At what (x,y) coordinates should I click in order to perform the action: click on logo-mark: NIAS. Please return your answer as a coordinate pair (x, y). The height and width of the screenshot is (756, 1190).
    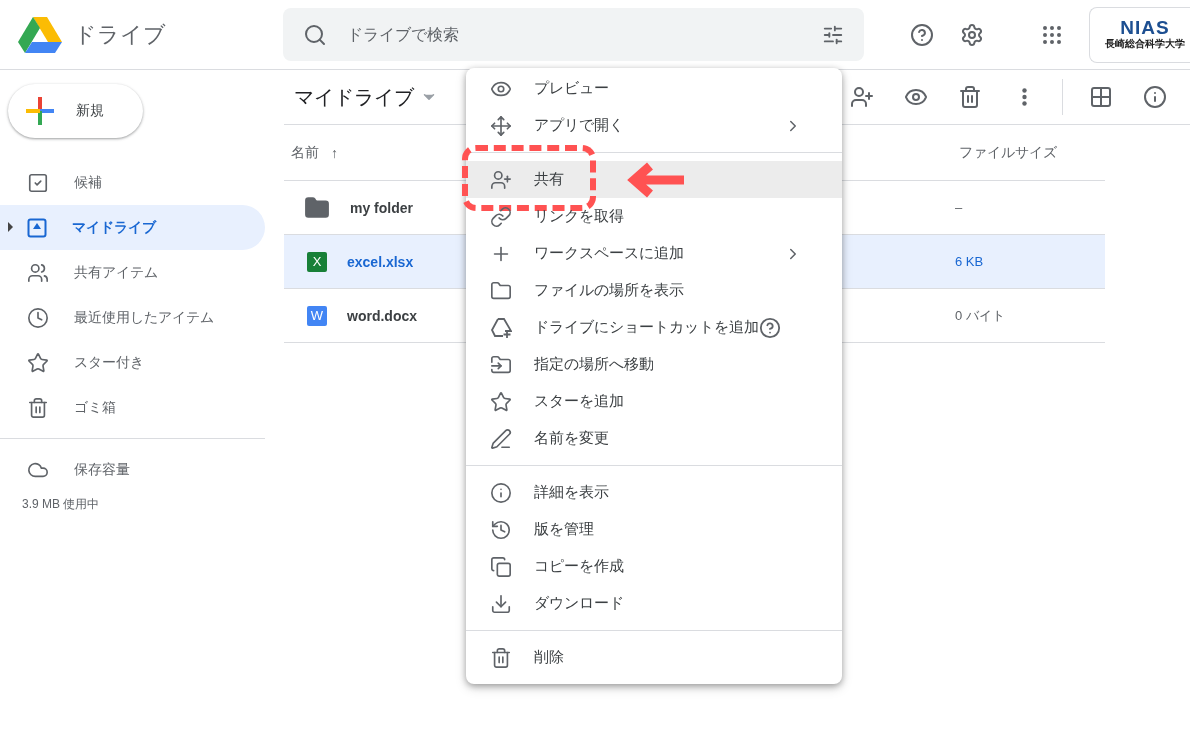
    Looking at the image, I should click on (1145, 27).